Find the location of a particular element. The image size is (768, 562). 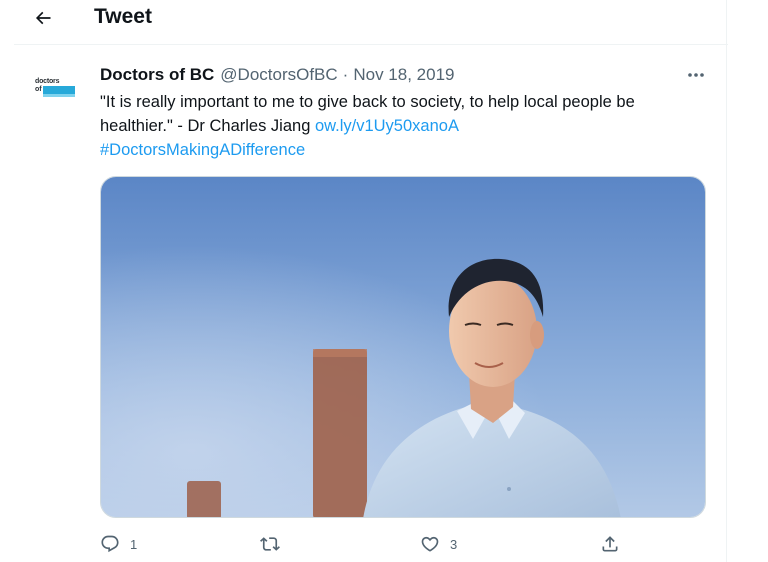

column-divider is located at coordinates (726, 281).